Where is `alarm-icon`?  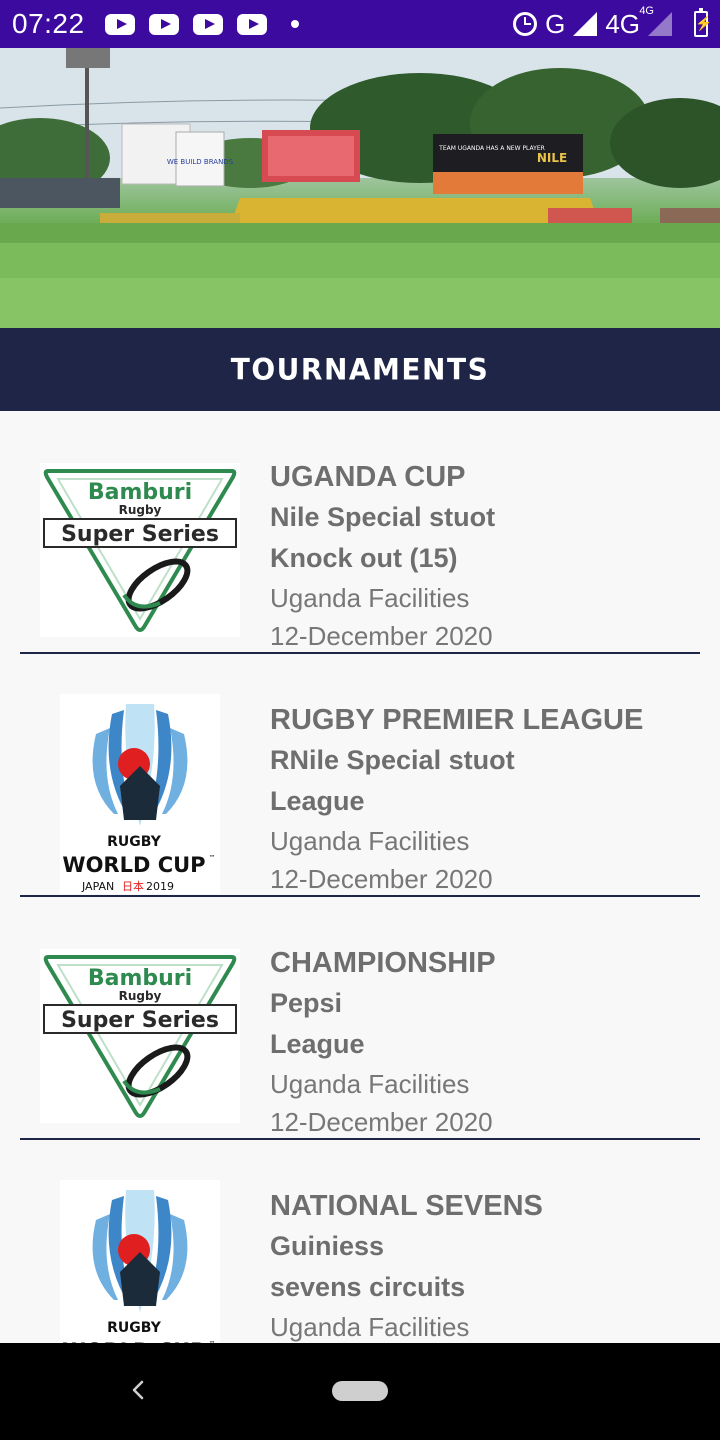 alarm-icon is located at coordinates (525, 24).